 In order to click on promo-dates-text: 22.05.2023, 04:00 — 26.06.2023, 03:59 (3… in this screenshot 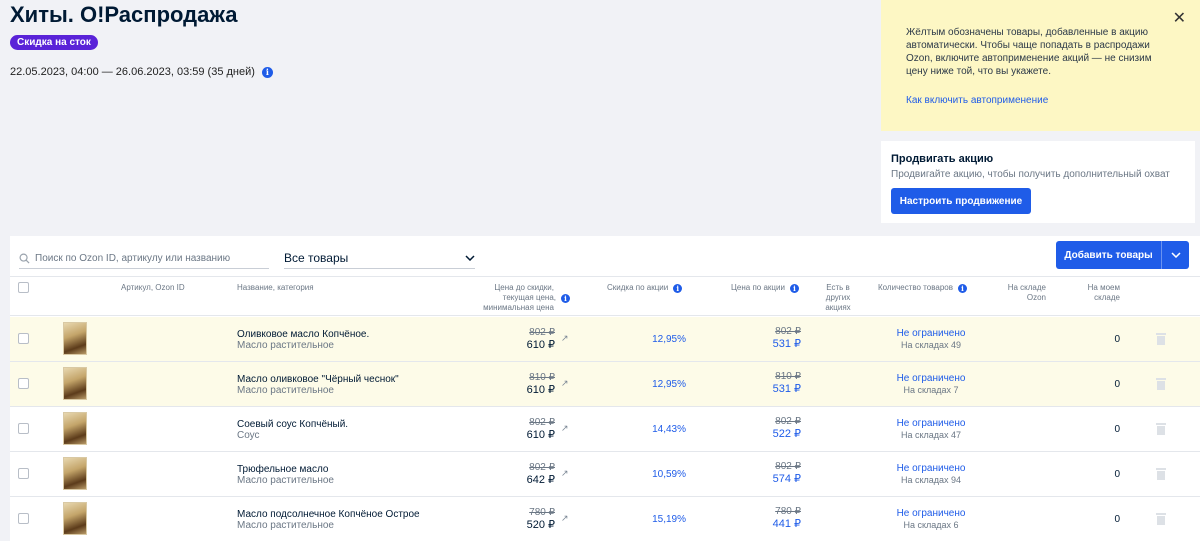, I will do `click(132, 72)`.